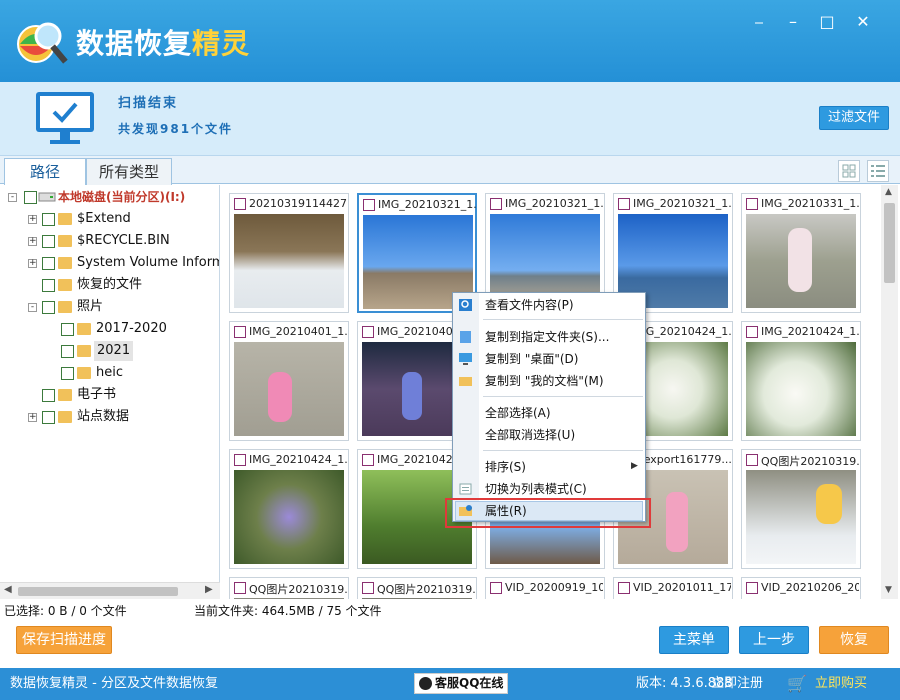  What do you see at coordinates (465, 489) in the screenshot?
I see `list-mode-icon` at bounding box center [465, 489].